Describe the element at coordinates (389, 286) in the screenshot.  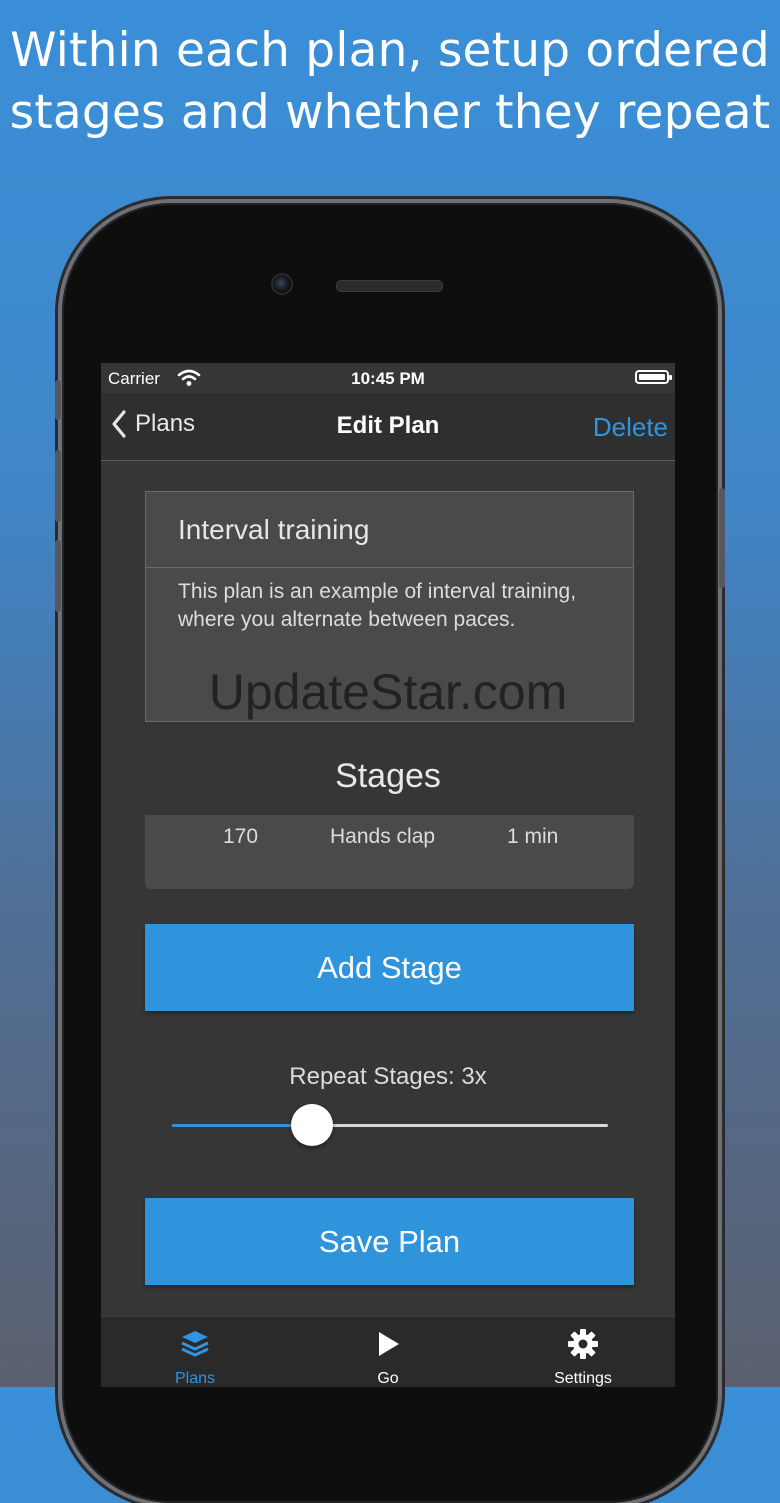
I see `earpiece-speaker` at that location.